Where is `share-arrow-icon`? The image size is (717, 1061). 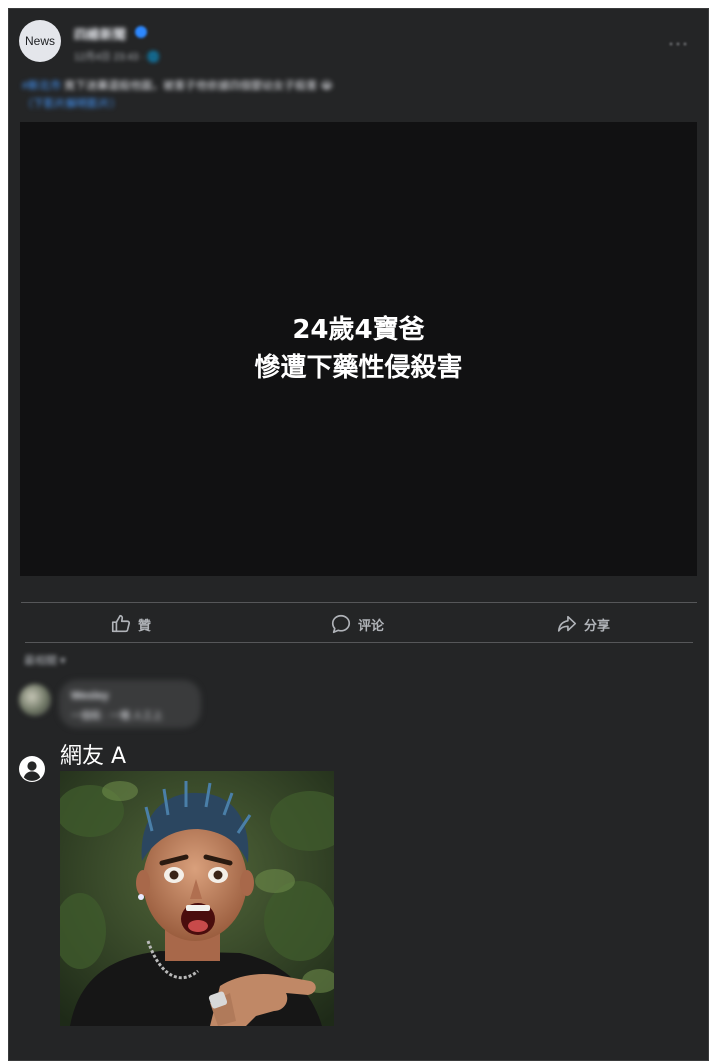 share-arrow-icon is located at coordinates (567, 623).